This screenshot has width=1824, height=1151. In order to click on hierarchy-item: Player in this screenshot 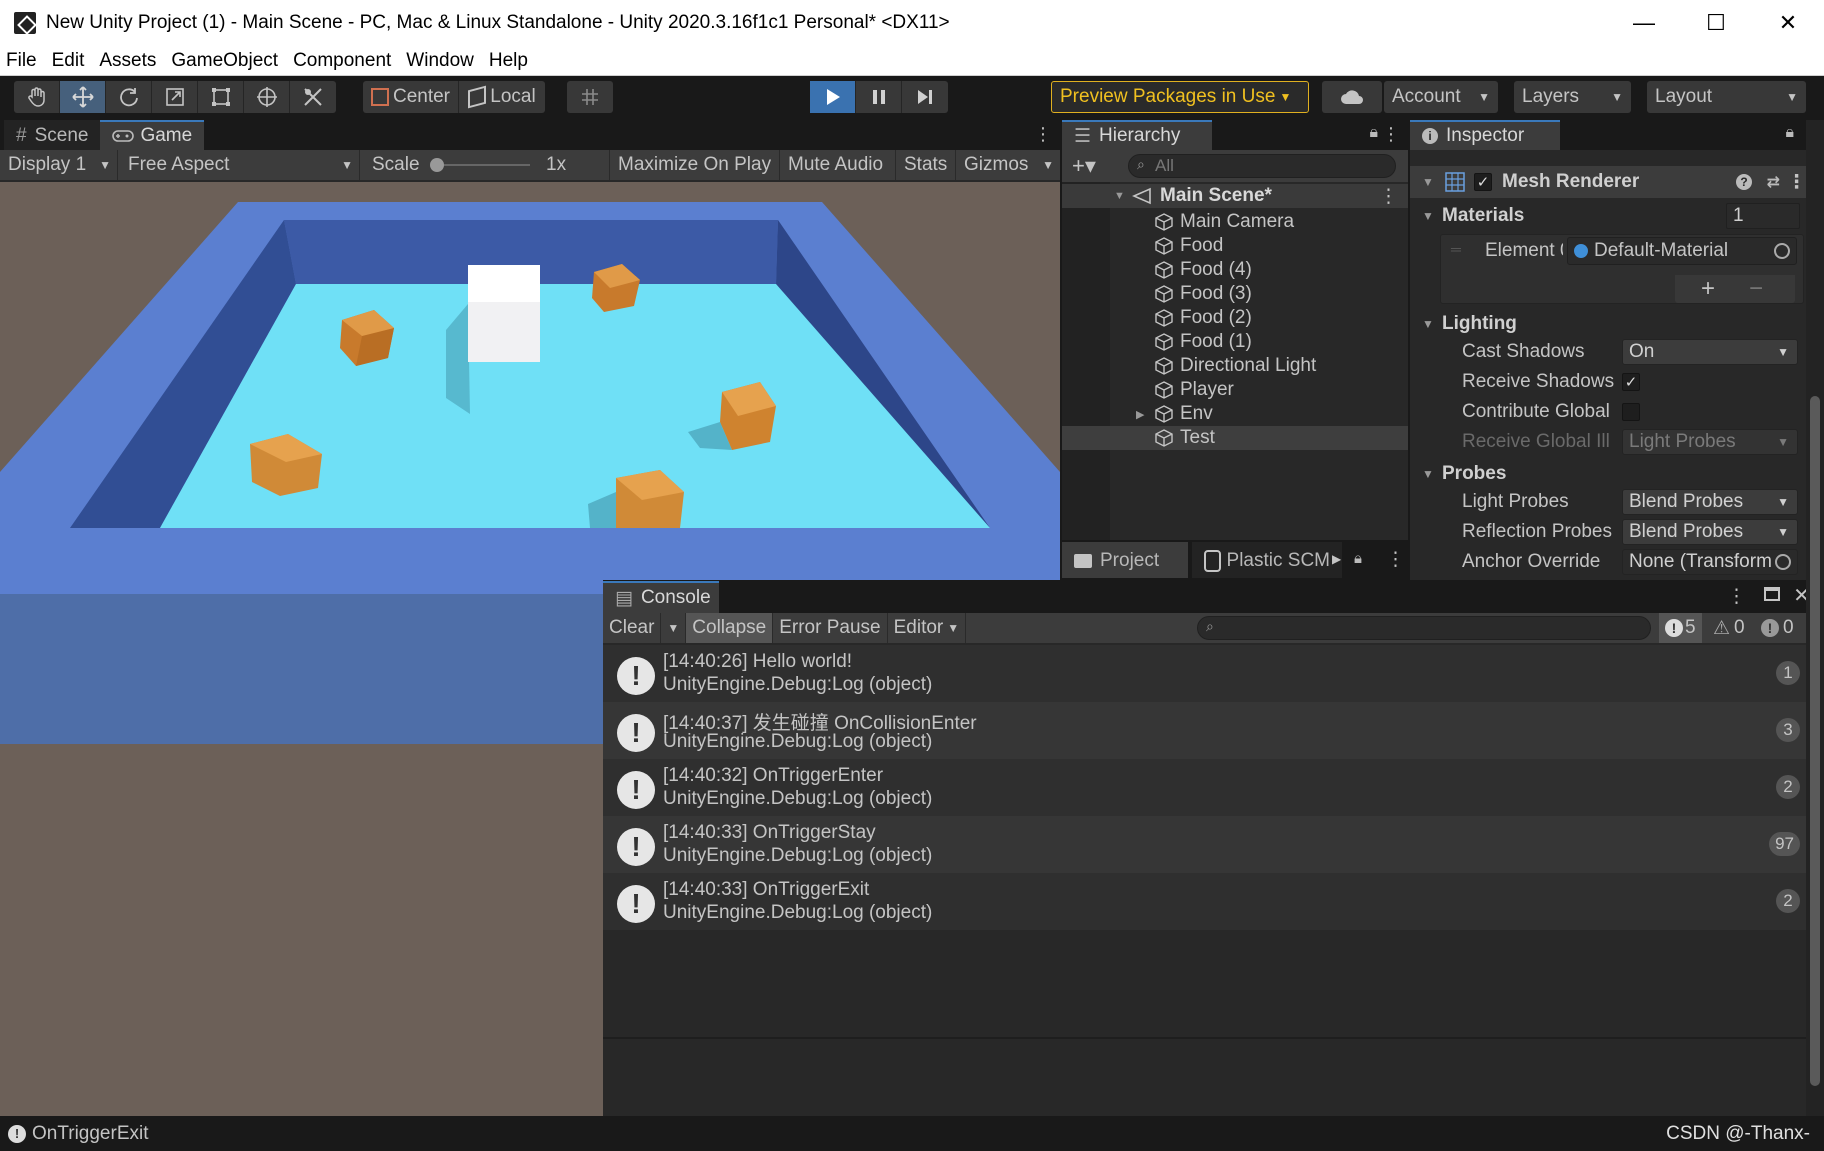, I will do `click(1235, 390)`.